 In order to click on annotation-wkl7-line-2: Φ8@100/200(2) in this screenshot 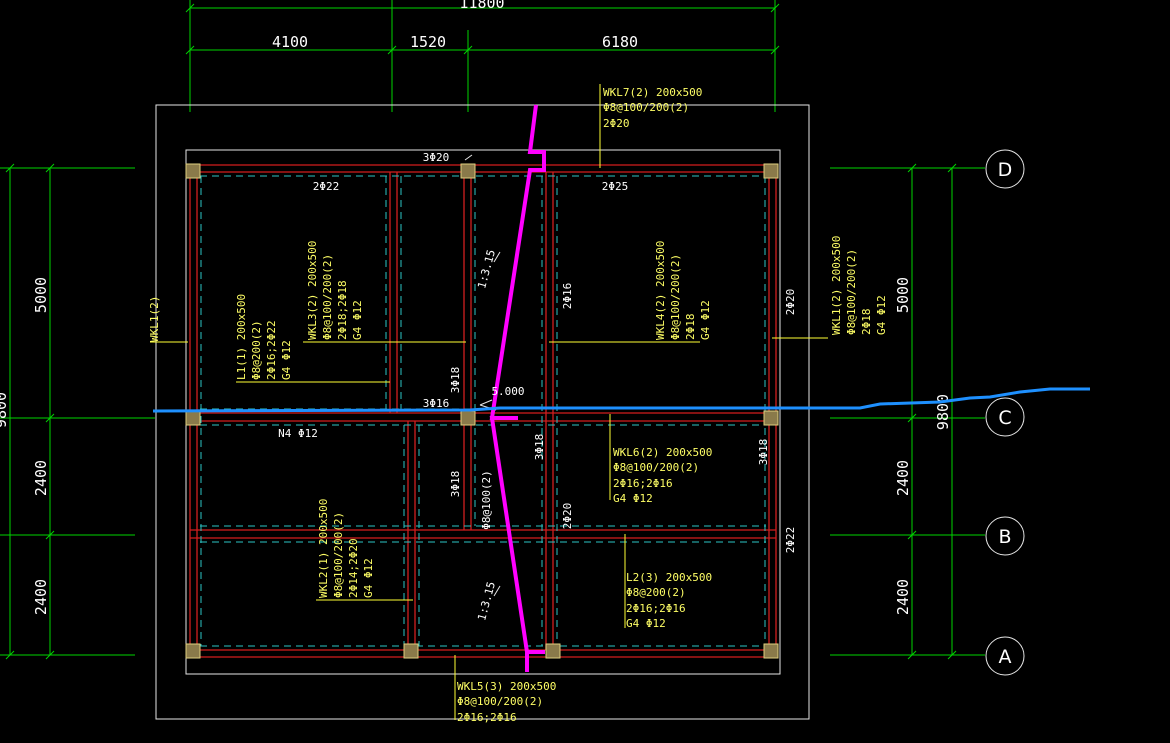, I will do `click(646, 107)`.